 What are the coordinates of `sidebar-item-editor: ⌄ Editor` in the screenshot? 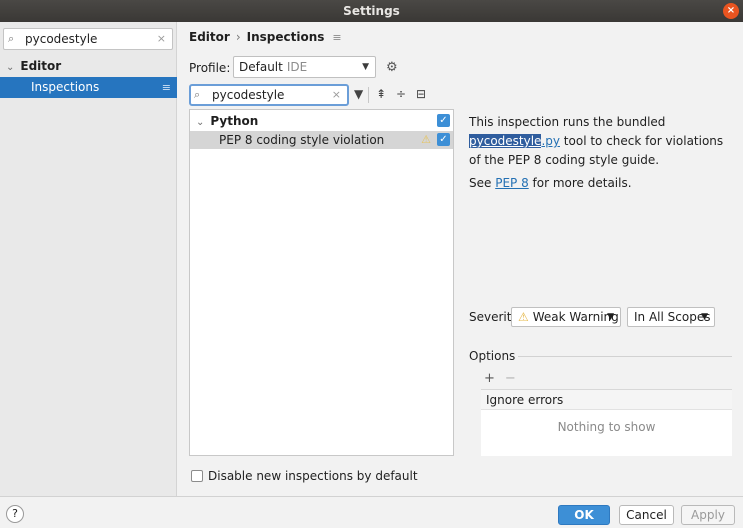 It's located at (88, 66).